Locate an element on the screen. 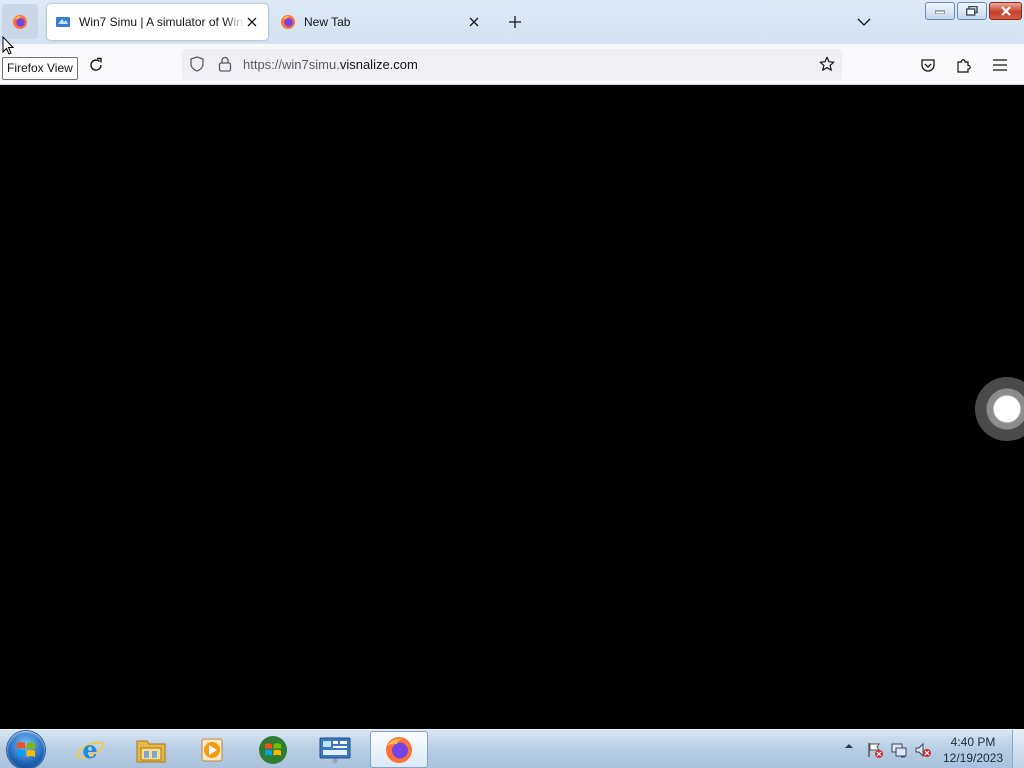 The height and width of the screenshot is (768, 1024). network-icon is located at coordinates (899, 750).